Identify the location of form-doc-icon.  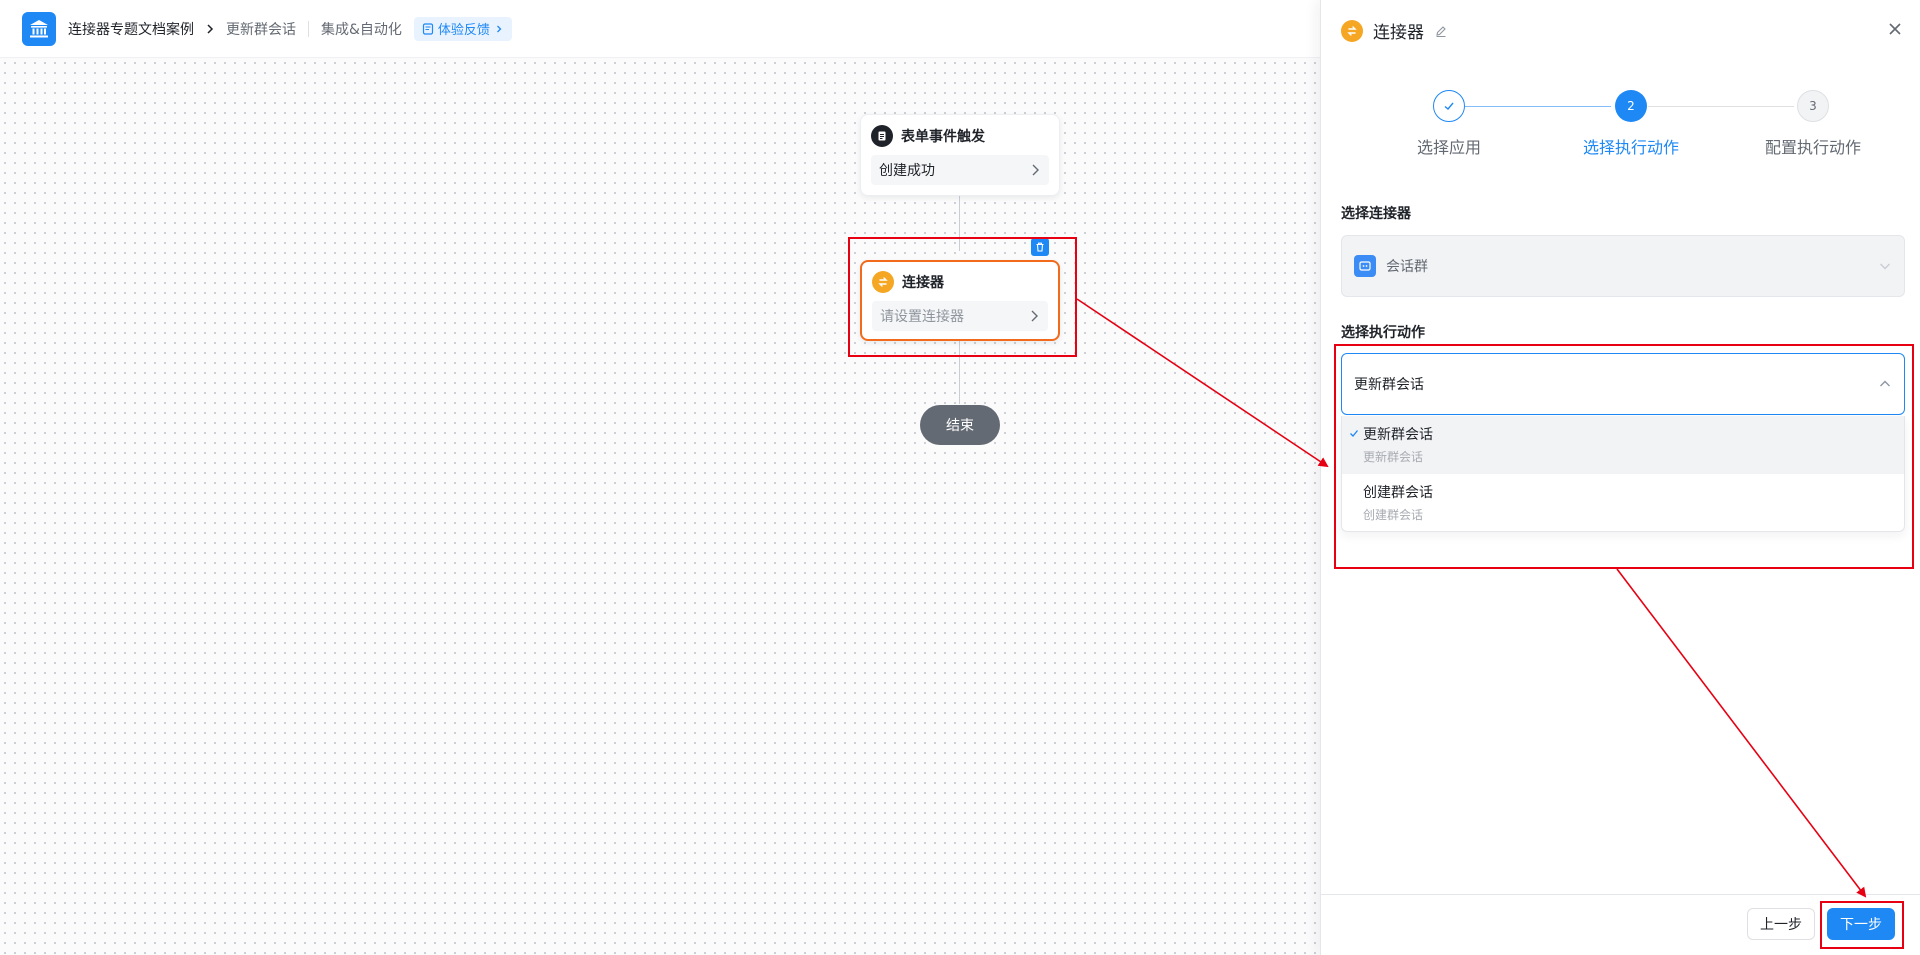
(882, 136).